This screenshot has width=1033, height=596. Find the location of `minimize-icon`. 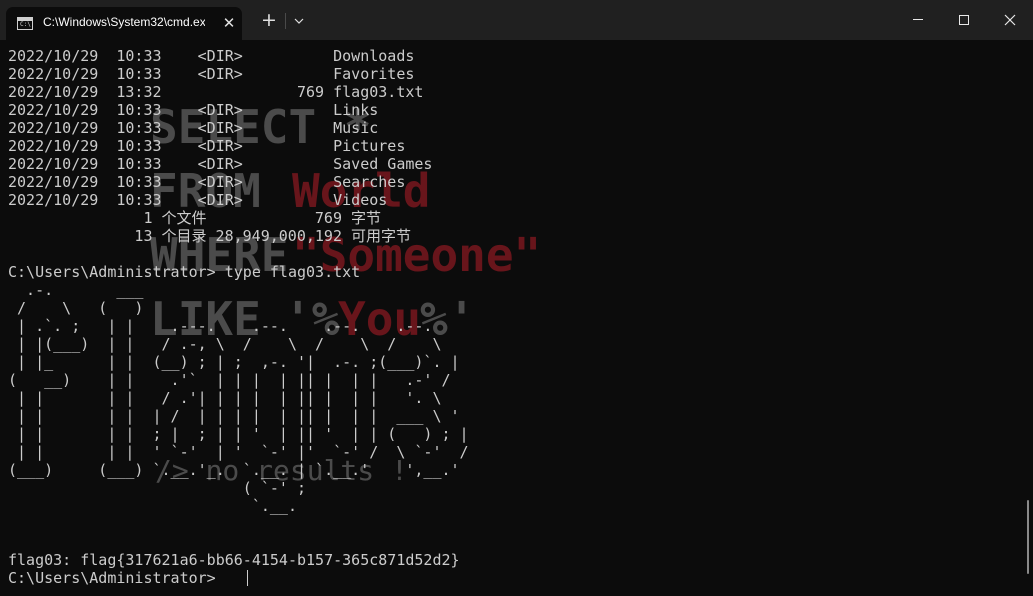

minimize-icon is located at coordinates (918, 19).